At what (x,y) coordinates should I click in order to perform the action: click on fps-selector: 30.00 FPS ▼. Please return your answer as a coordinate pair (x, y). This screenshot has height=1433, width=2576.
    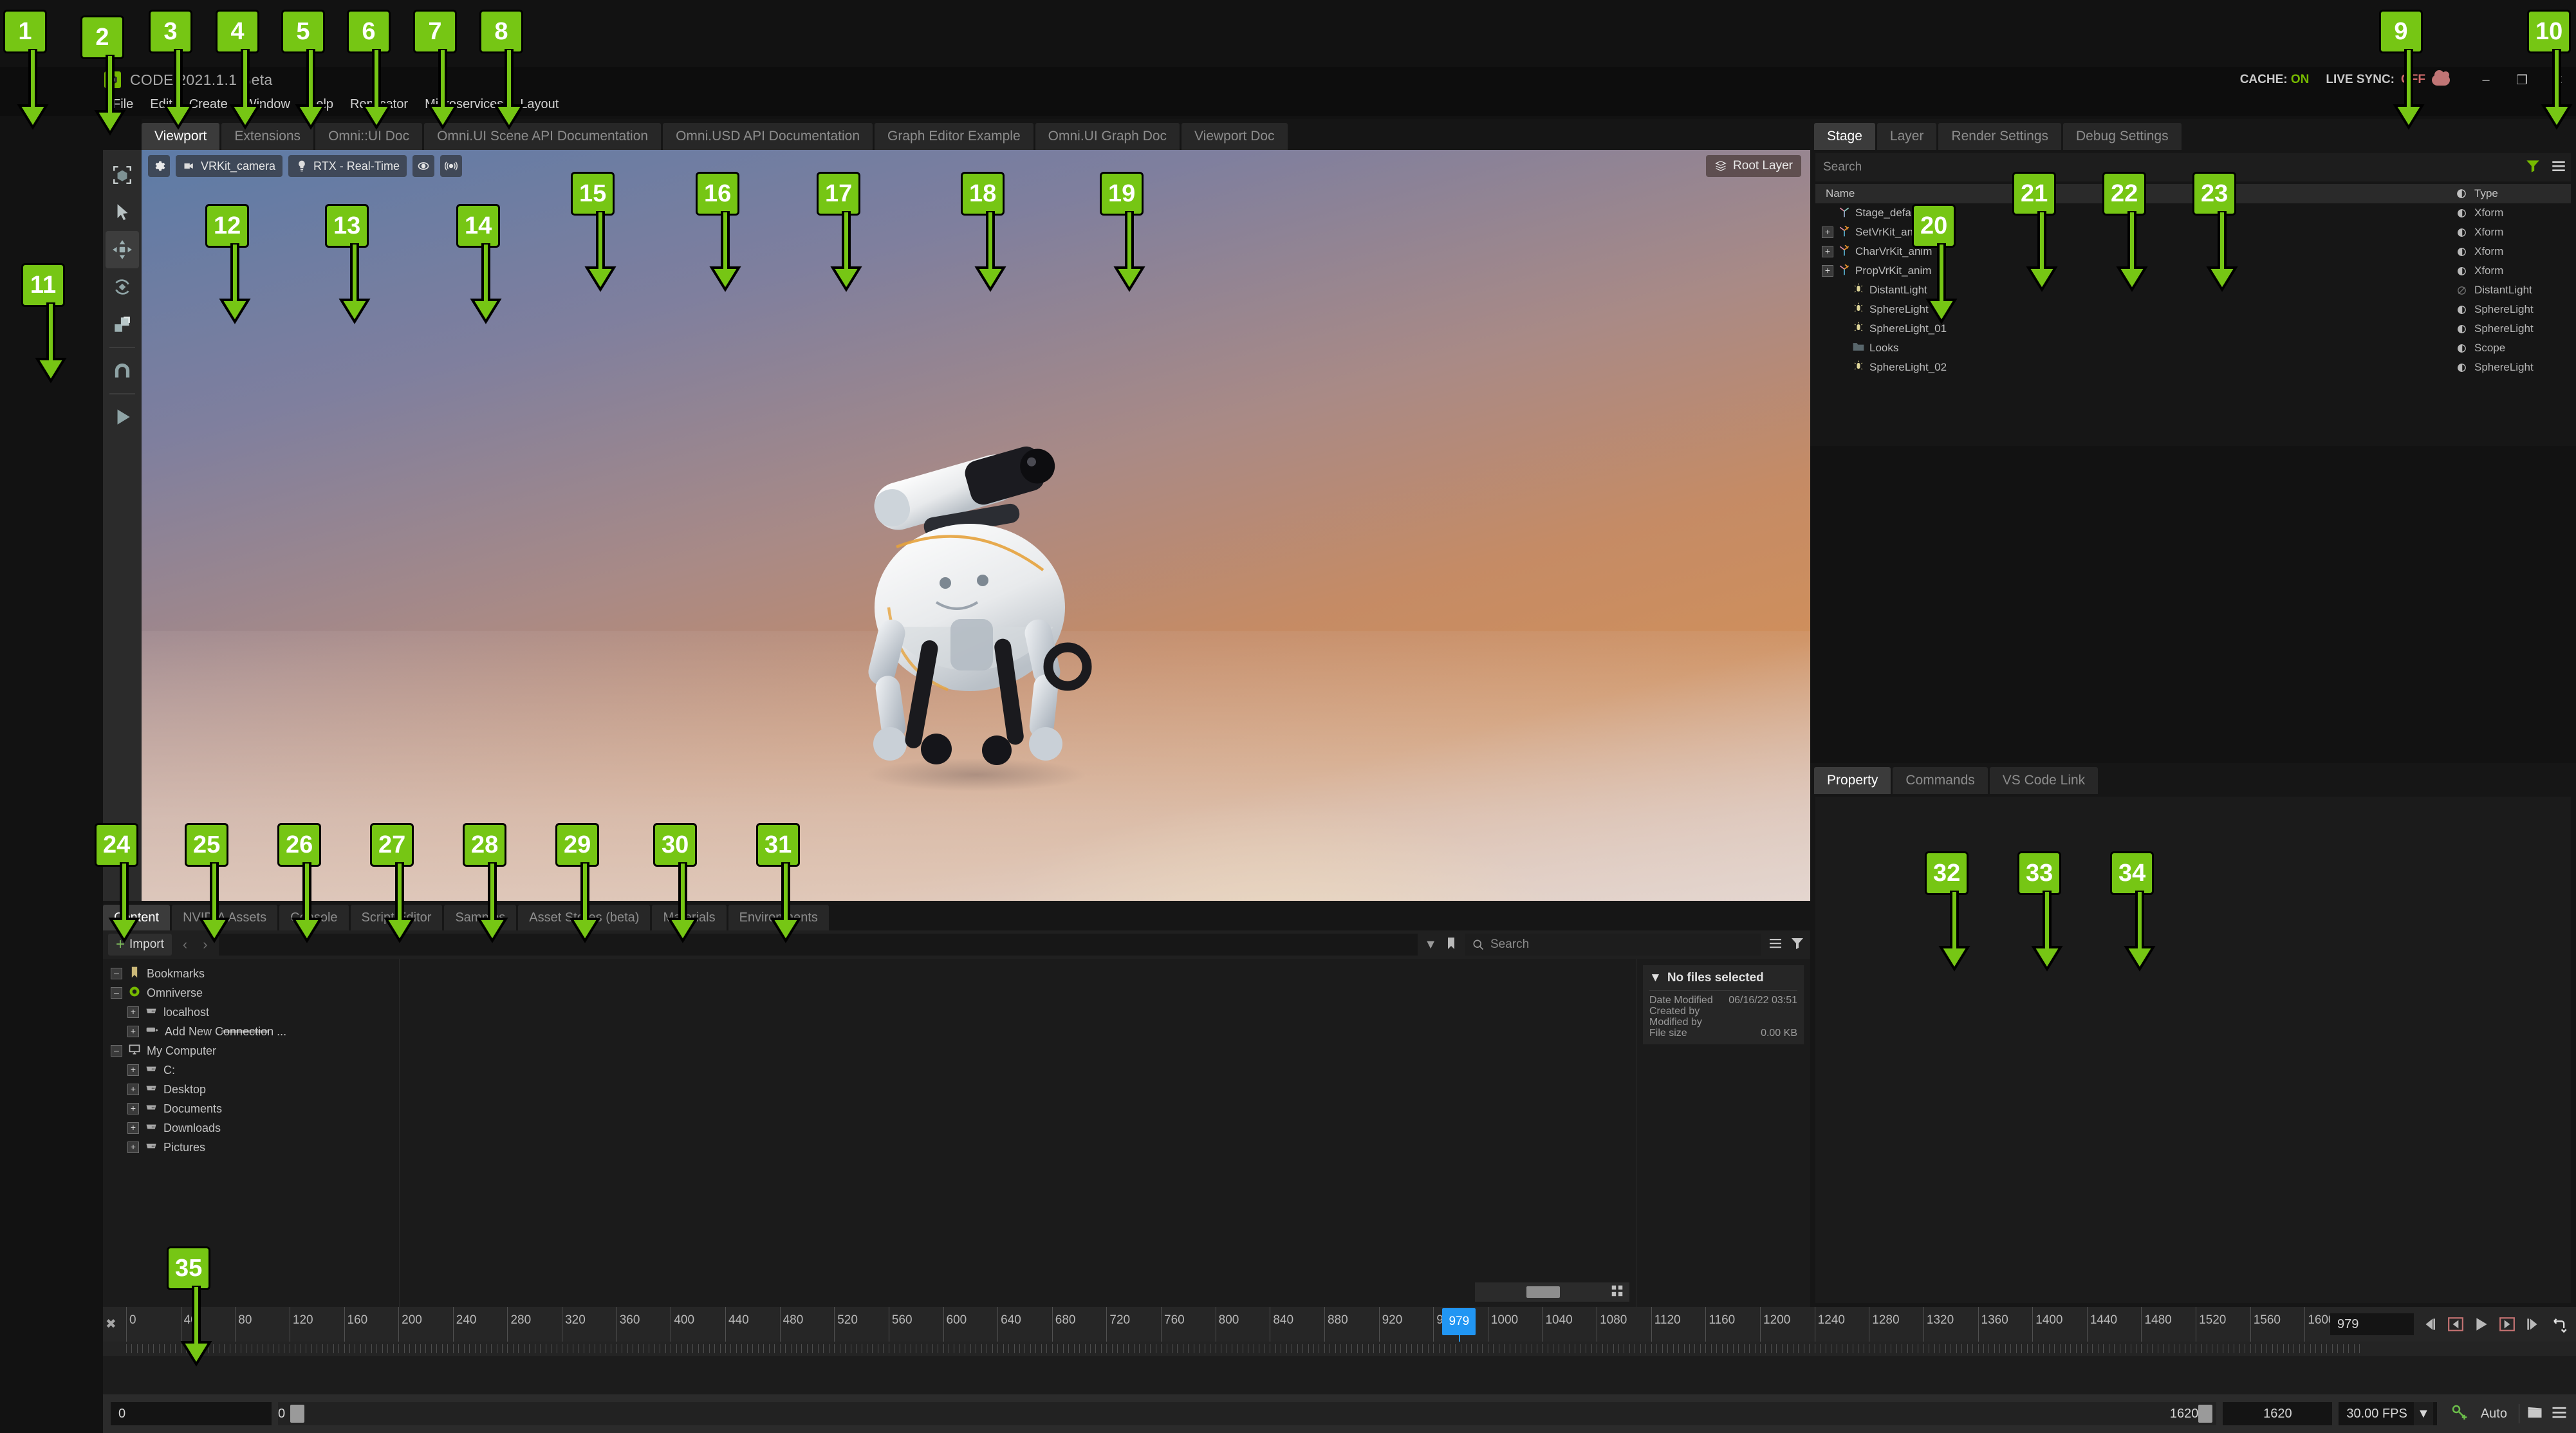
    Looking at the image, I should click on (2388, 1414).